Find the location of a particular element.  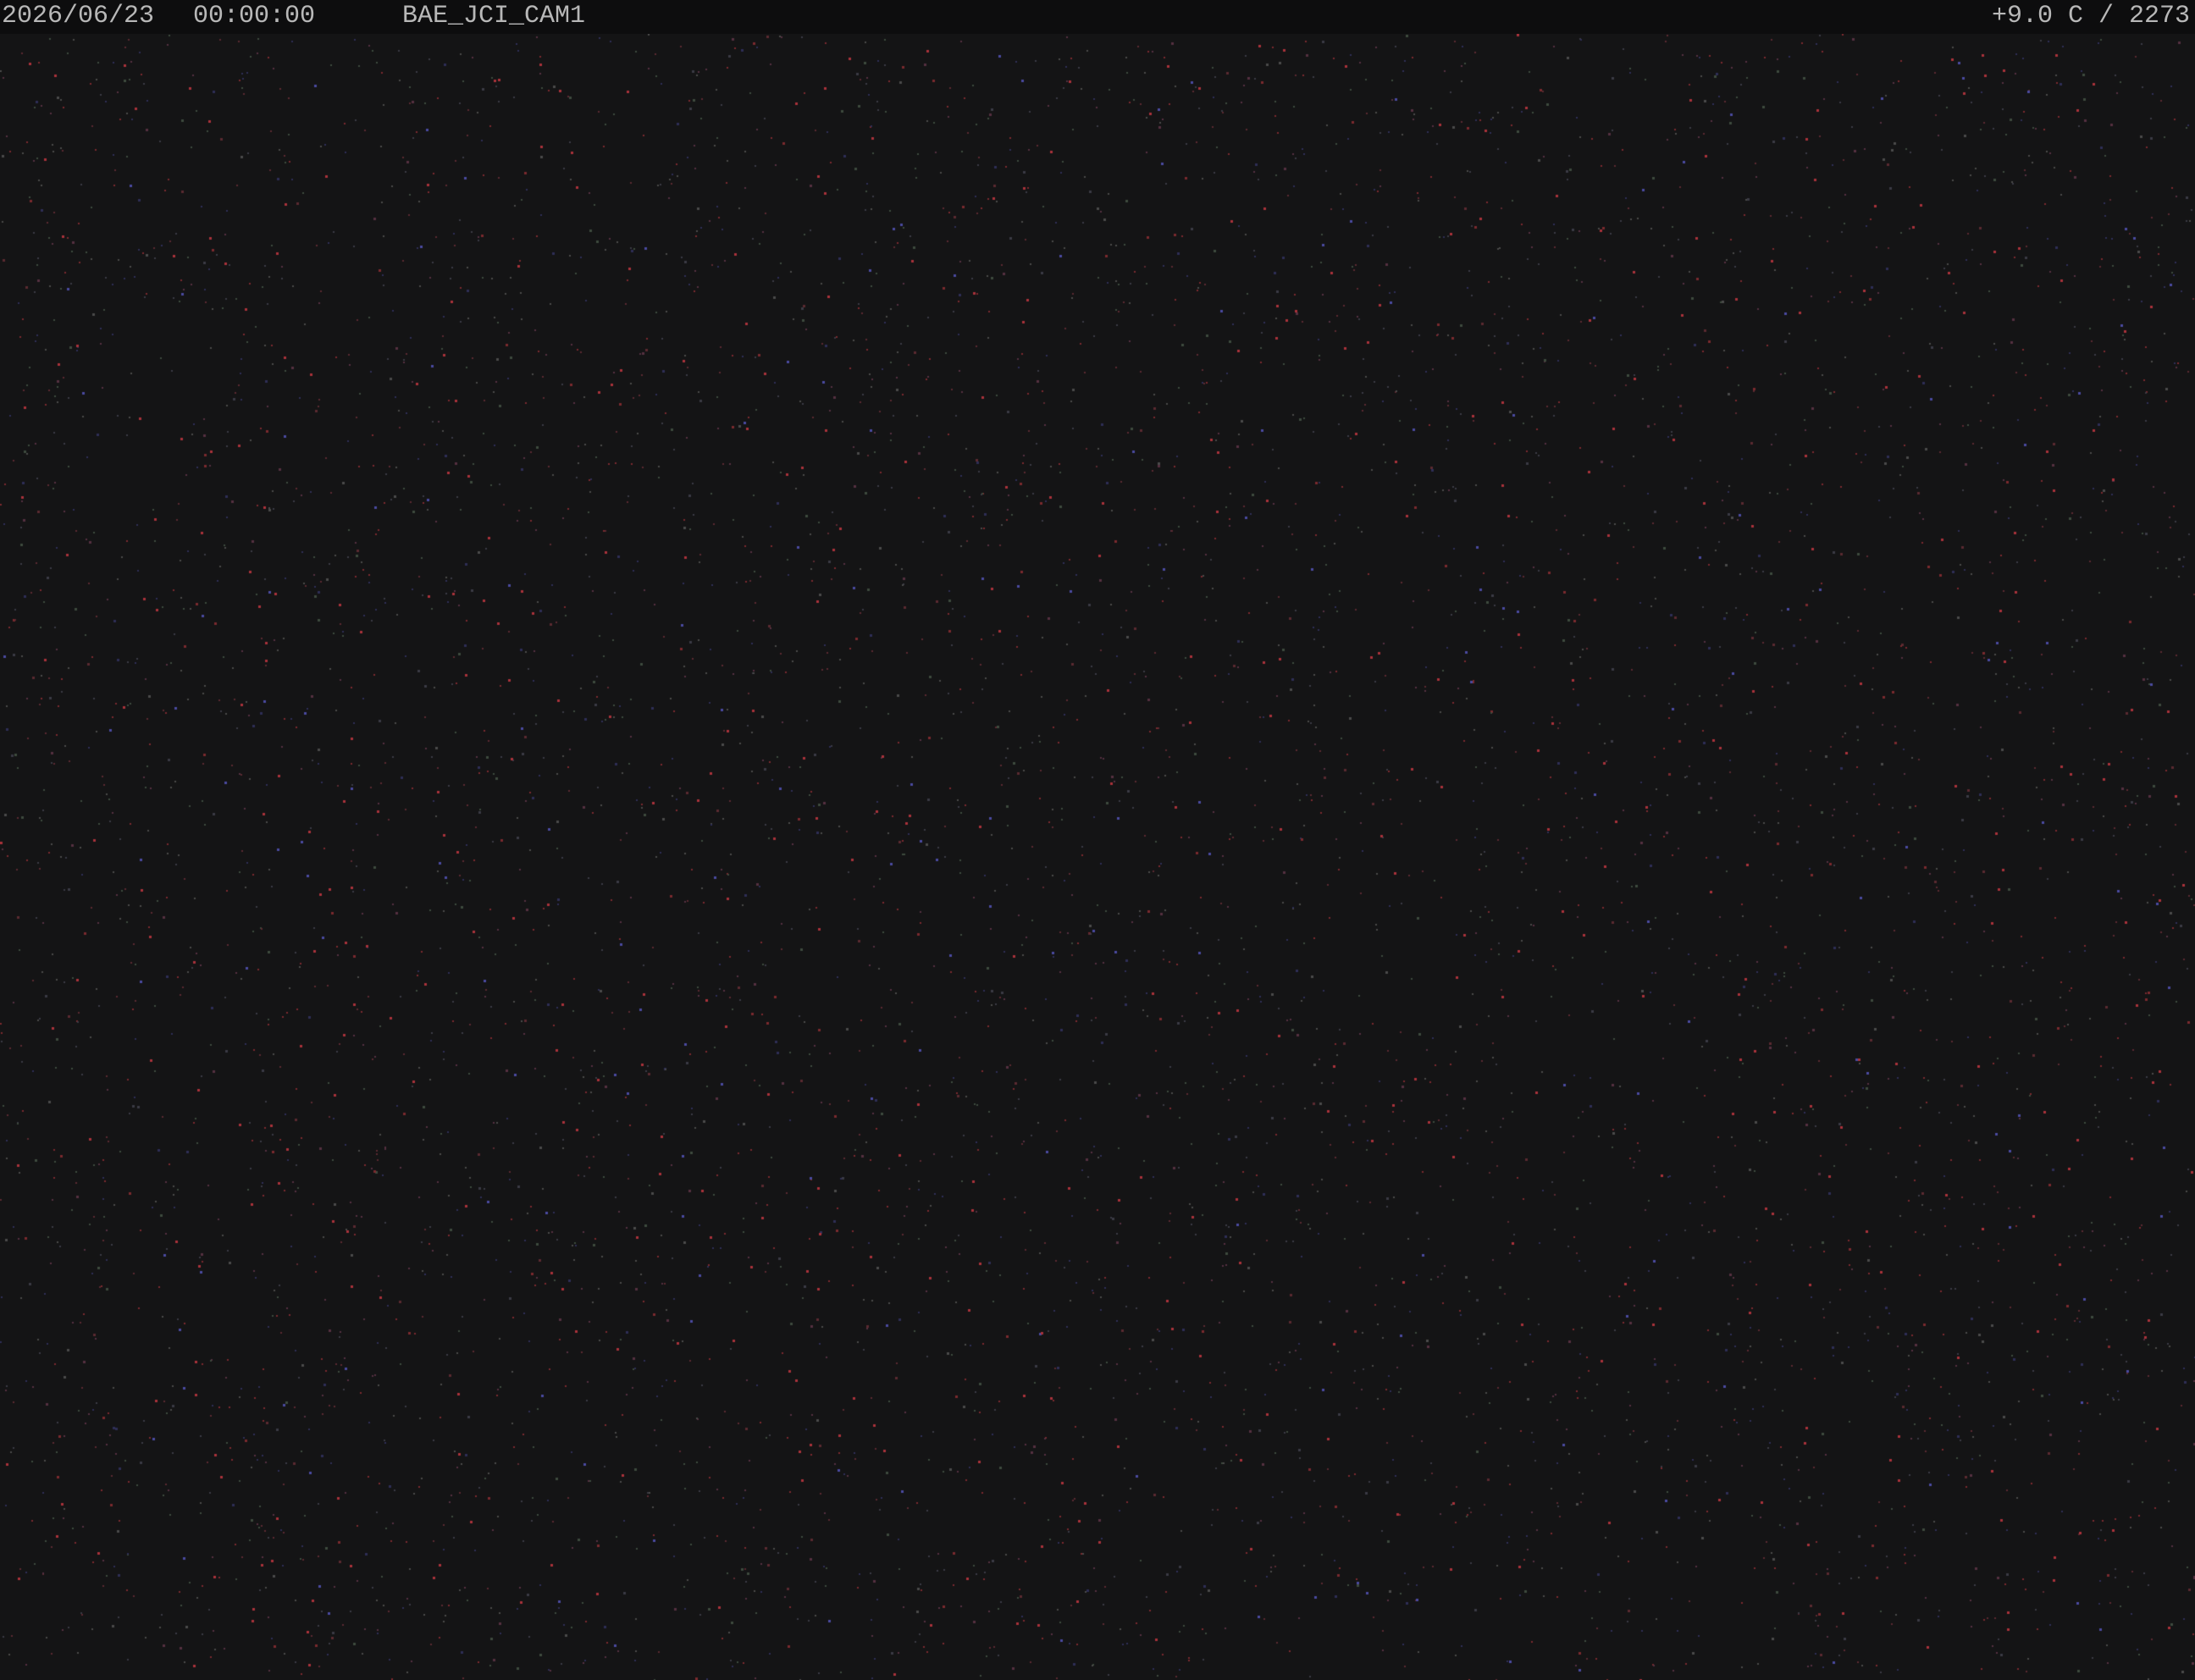

osd-date: 2026/06/23 is located at coordinates (79, 16).